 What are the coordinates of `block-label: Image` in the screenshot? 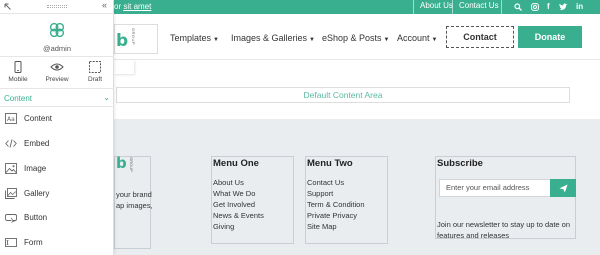 It's located at (35, 168).